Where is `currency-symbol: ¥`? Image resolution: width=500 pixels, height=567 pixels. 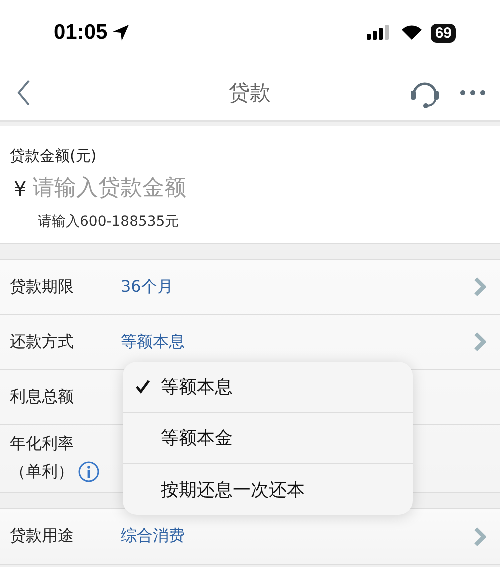
currency-symbol: ¥ is located at coordinates (20, 188).